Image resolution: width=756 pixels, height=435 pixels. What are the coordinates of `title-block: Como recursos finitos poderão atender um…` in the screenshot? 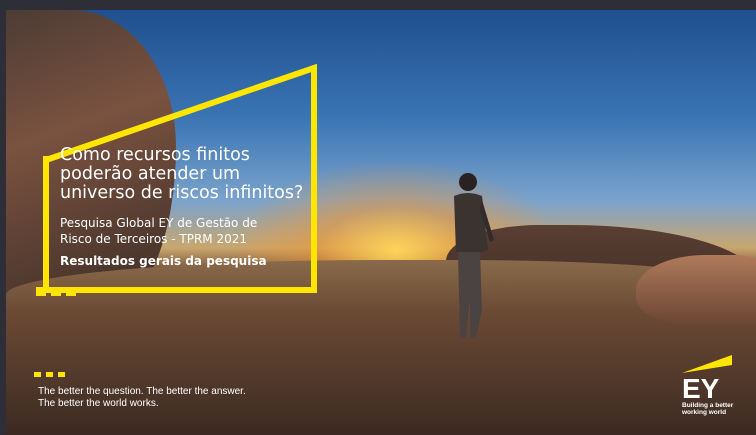 It's located at (190, 207).